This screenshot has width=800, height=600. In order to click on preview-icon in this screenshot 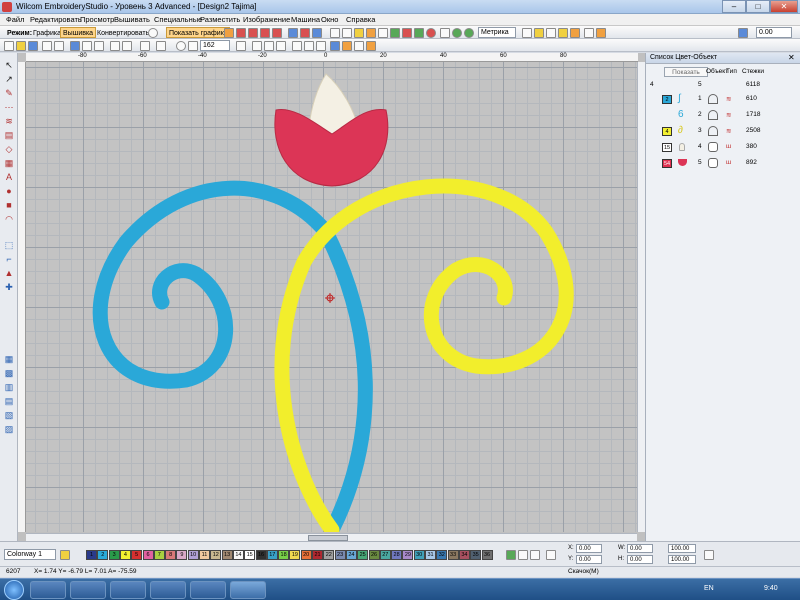, I will do `click(59, 46)`.